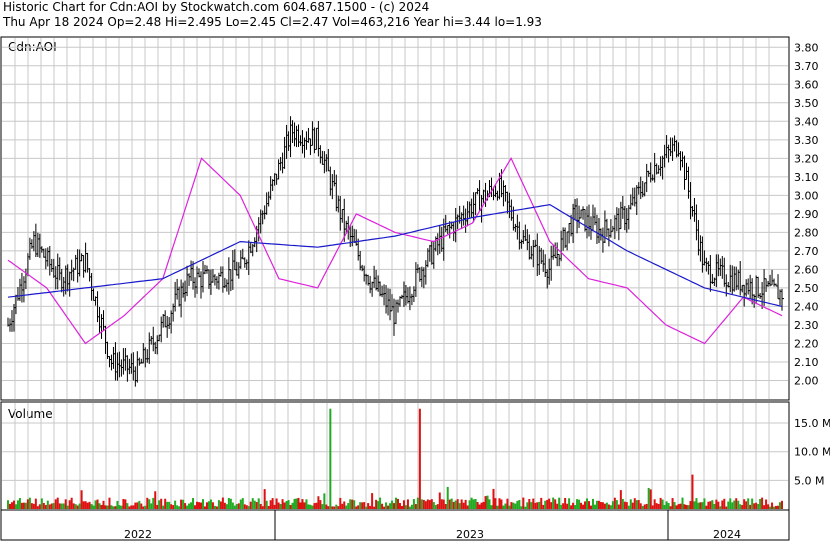 The width and height of the screenshot is (830, 543). What do you see at coordinates (806, 121) in the screenshot?
I see `price-tick-label: 3.40` at bounding box center [806, 121].